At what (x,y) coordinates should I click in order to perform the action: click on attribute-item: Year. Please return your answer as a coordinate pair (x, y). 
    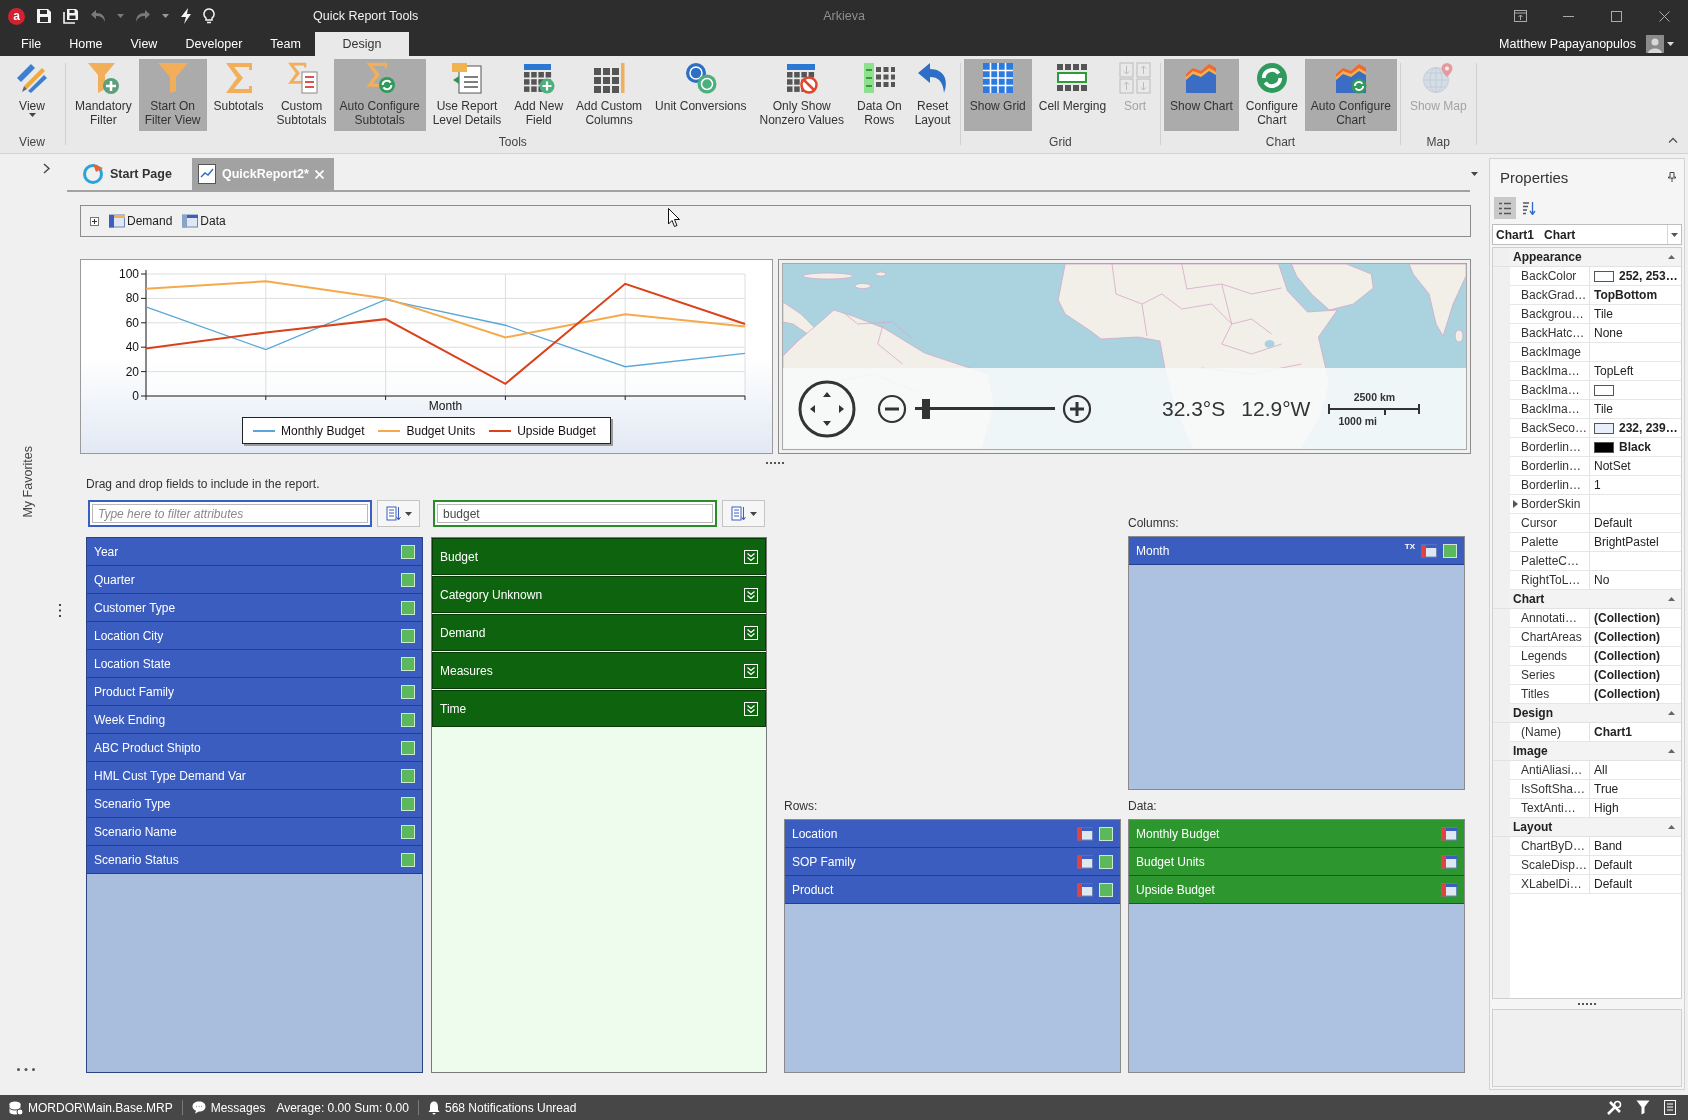
    Looking at the image, I should click on (254, 552).